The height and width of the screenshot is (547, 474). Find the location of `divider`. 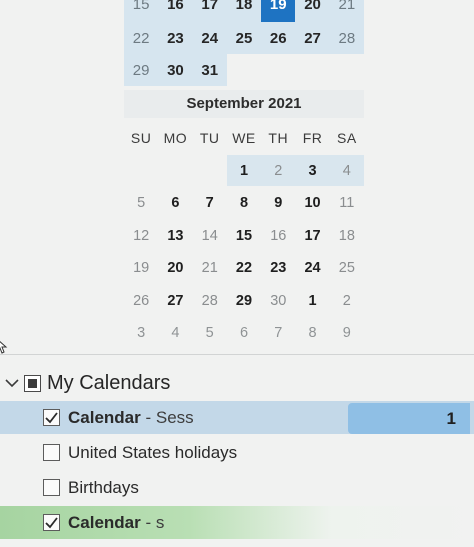

divider is located at coordinates (237, 354).